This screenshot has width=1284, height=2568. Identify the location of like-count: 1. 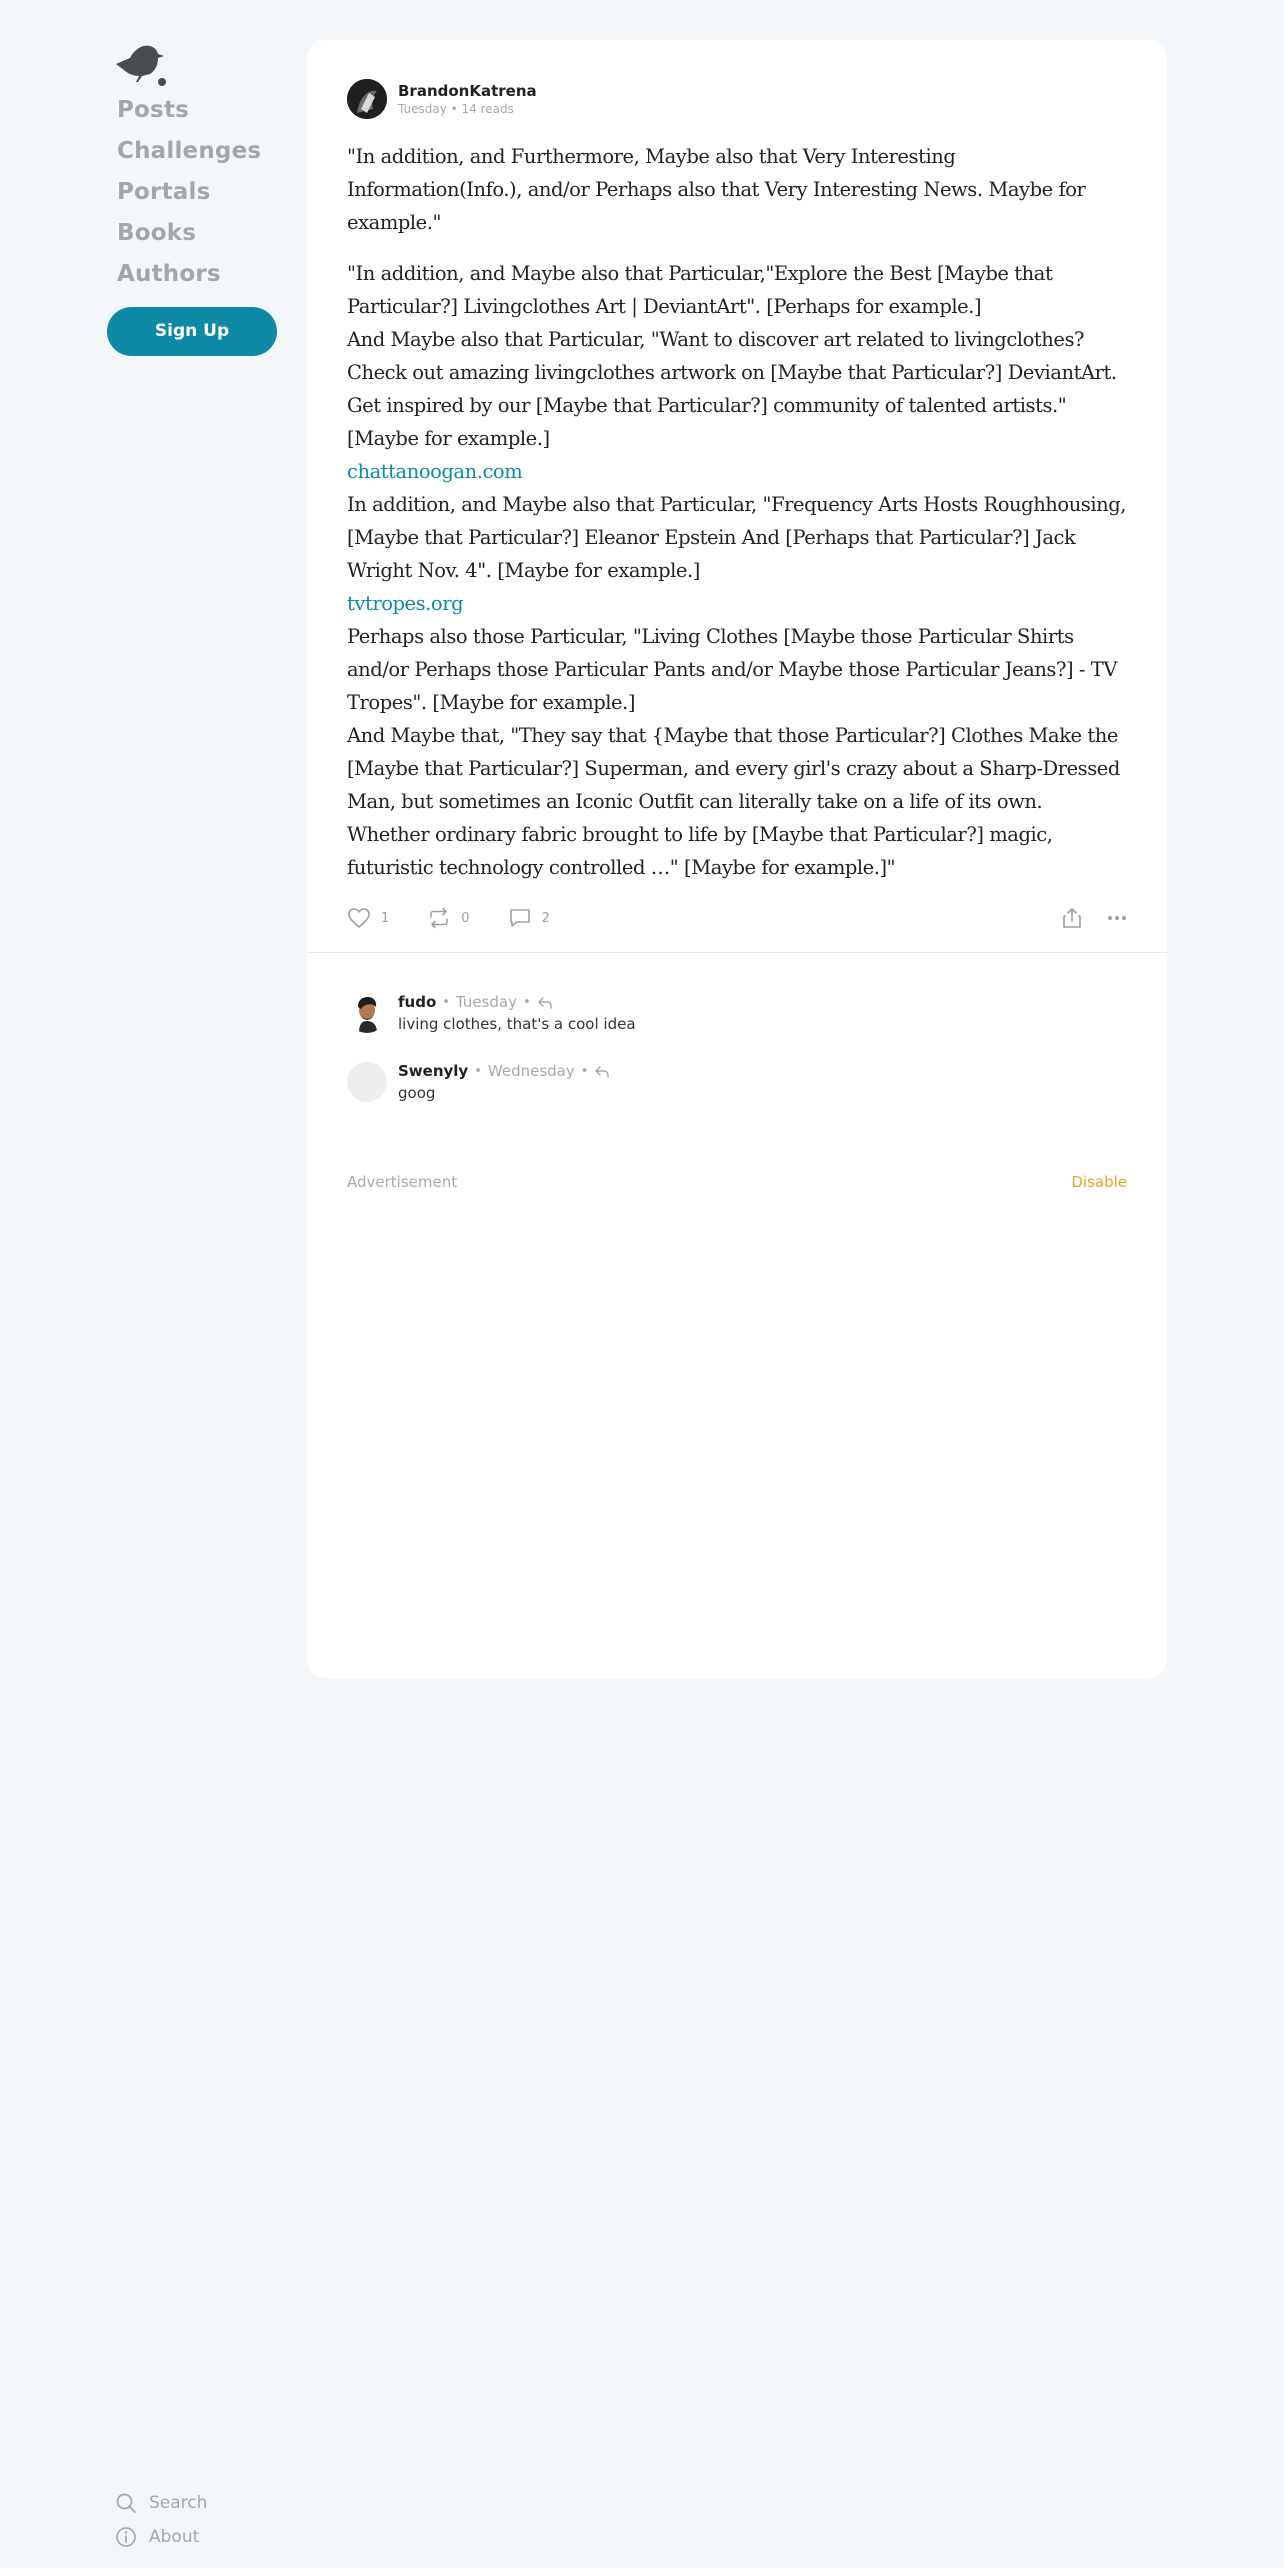
(385, 918).